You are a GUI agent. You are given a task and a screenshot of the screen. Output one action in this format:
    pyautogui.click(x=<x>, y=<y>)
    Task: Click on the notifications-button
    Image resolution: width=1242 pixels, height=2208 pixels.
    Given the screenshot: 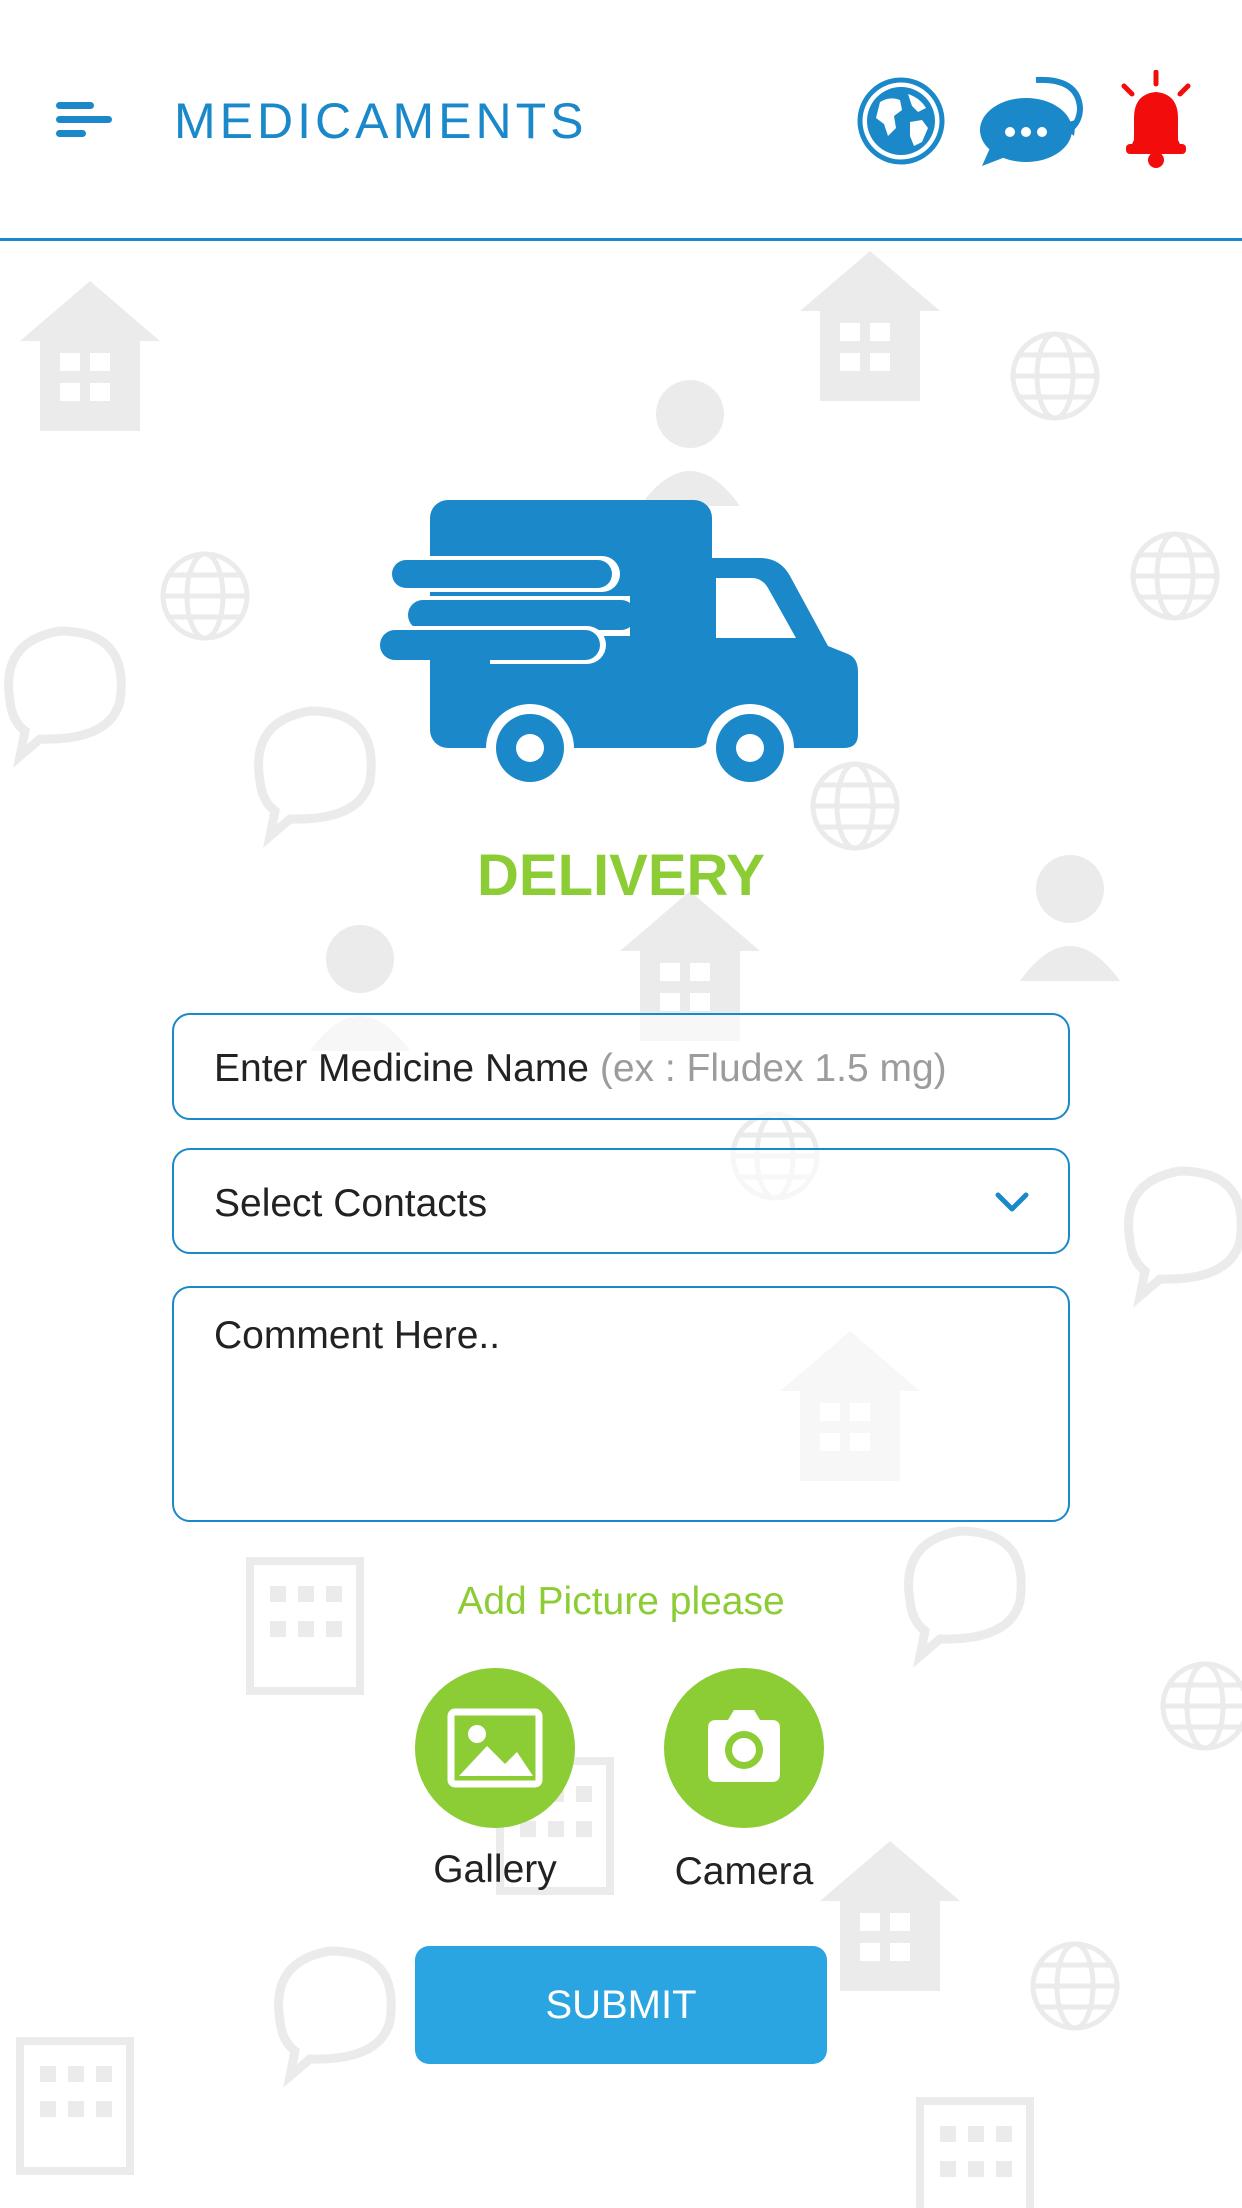 What is the action you would take?
    pyautogui.click(x=1156, y=119)
    